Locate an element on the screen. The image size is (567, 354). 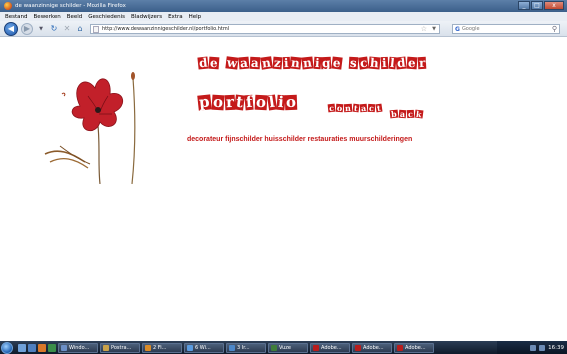
ransom-letter: z is located at coordinates (277, 63).